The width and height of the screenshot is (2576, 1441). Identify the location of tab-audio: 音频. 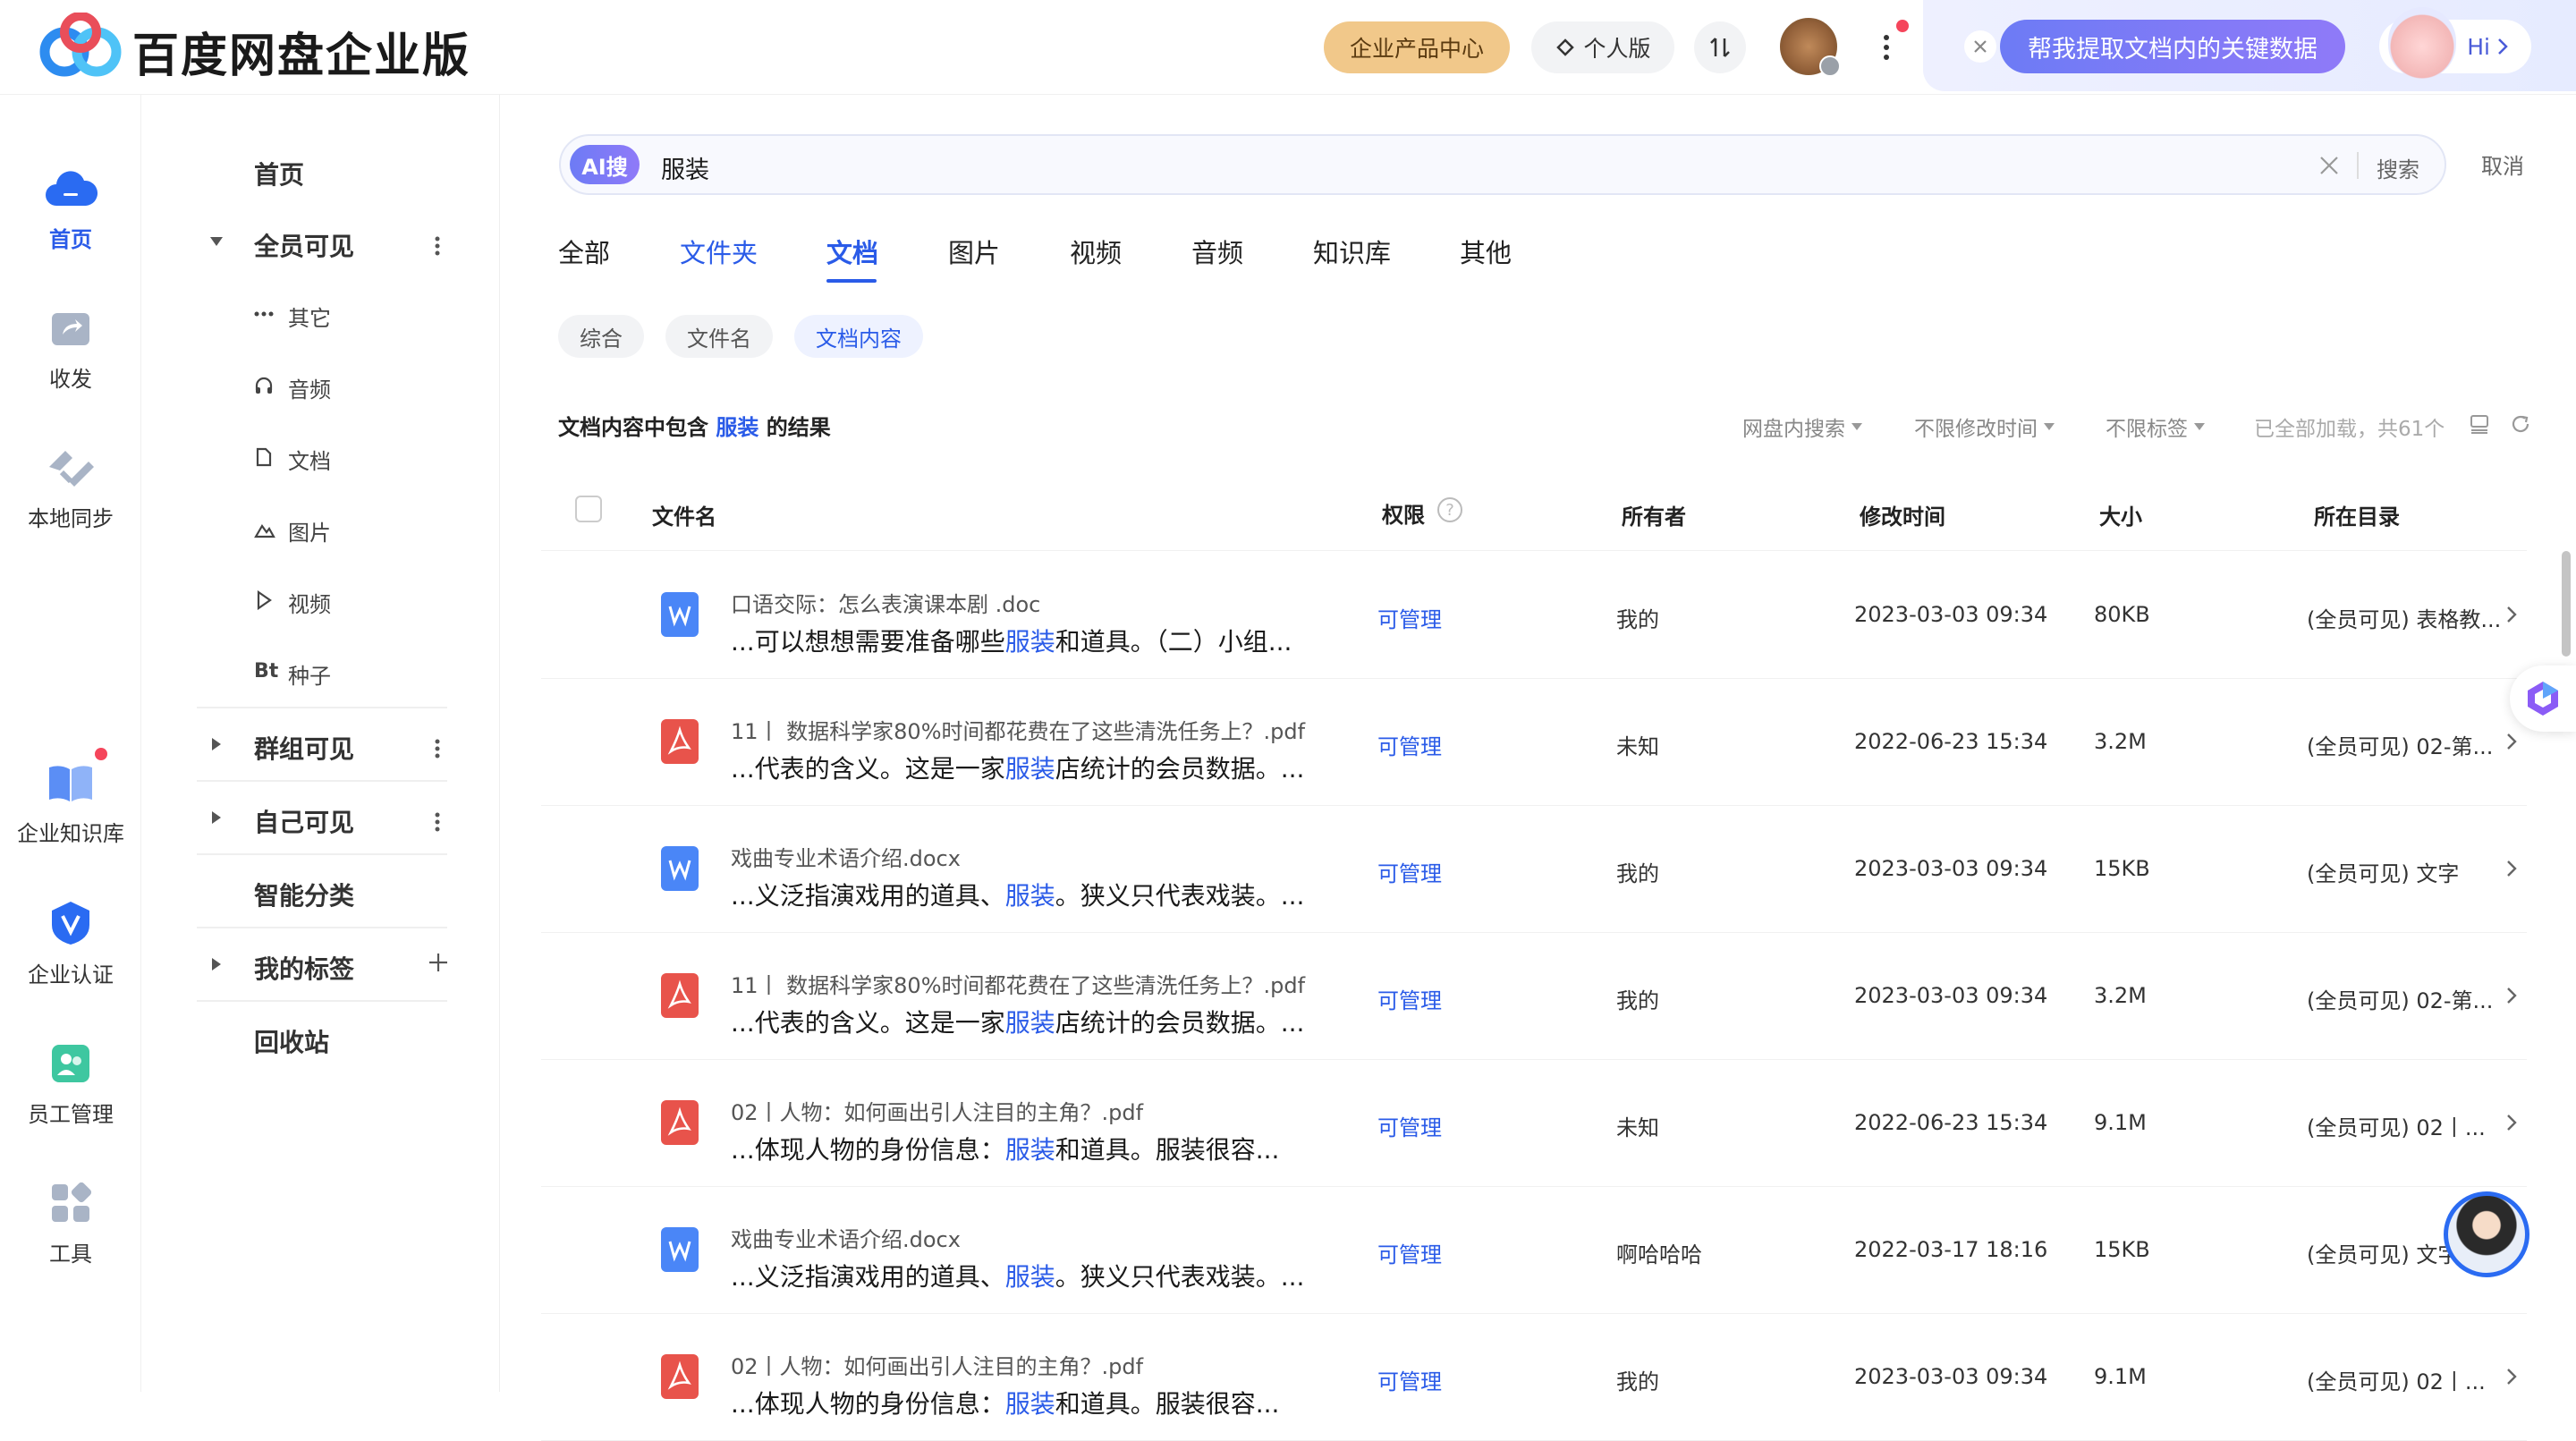
(1217, 251).